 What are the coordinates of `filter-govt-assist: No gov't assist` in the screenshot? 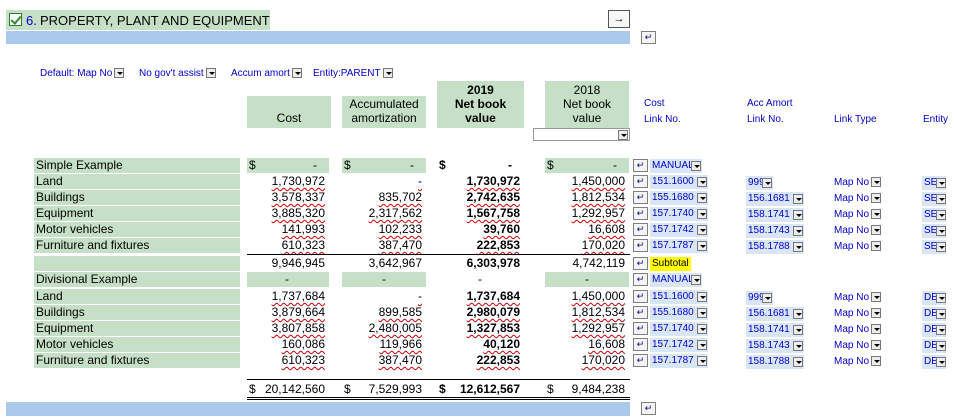 It's located at (177, 73).